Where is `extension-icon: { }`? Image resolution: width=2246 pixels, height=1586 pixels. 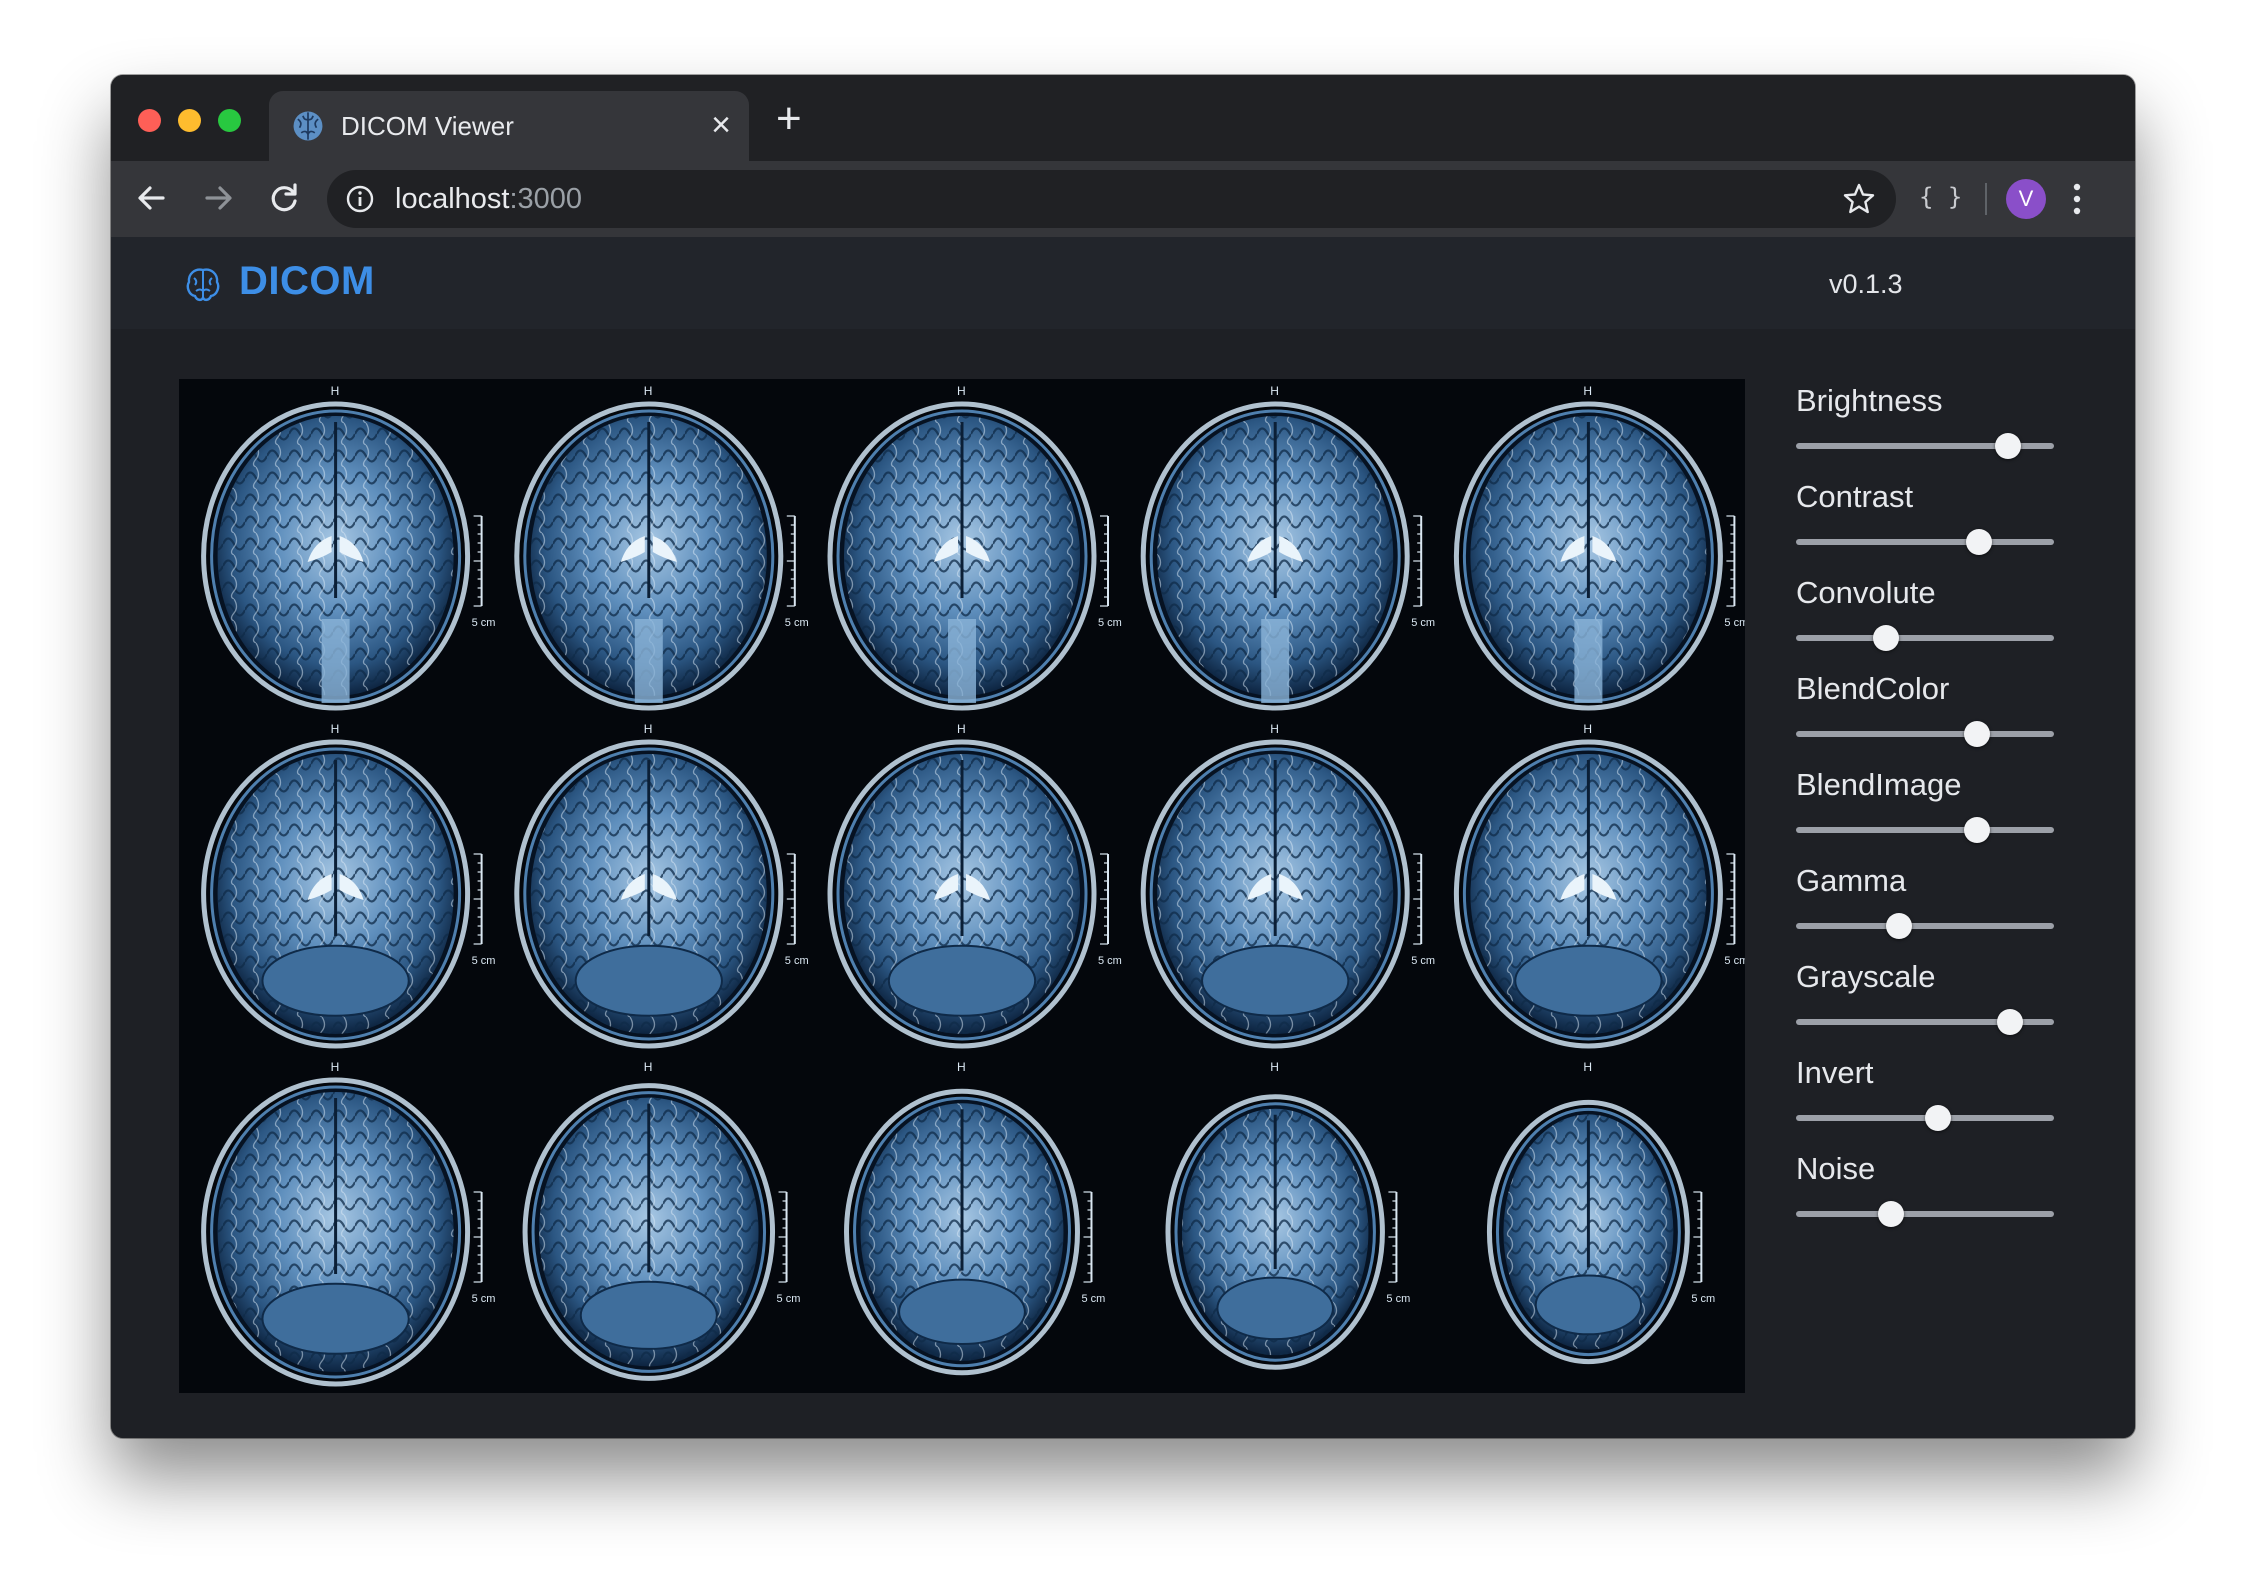 extension-icon: { } is located at coordinates (1940, 197).